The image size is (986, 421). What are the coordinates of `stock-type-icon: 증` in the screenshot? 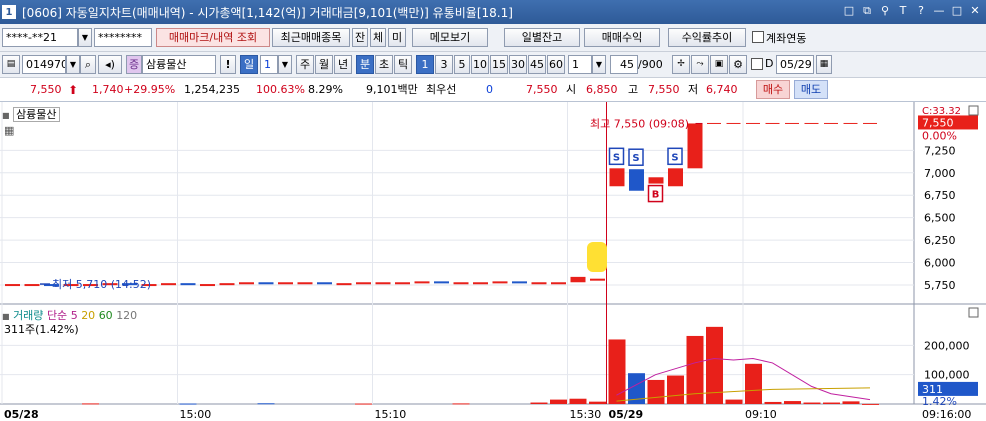 It's located at (134, 64).